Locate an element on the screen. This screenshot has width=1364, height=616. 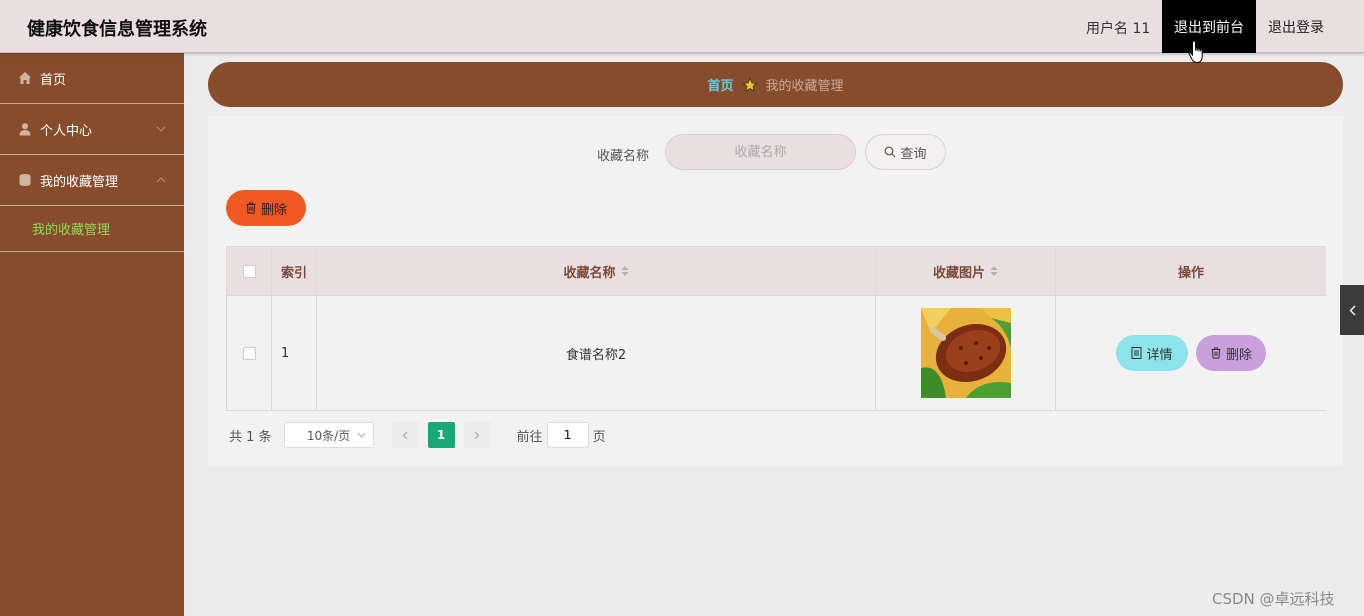
star-icon is located at coordinates (749, 84).